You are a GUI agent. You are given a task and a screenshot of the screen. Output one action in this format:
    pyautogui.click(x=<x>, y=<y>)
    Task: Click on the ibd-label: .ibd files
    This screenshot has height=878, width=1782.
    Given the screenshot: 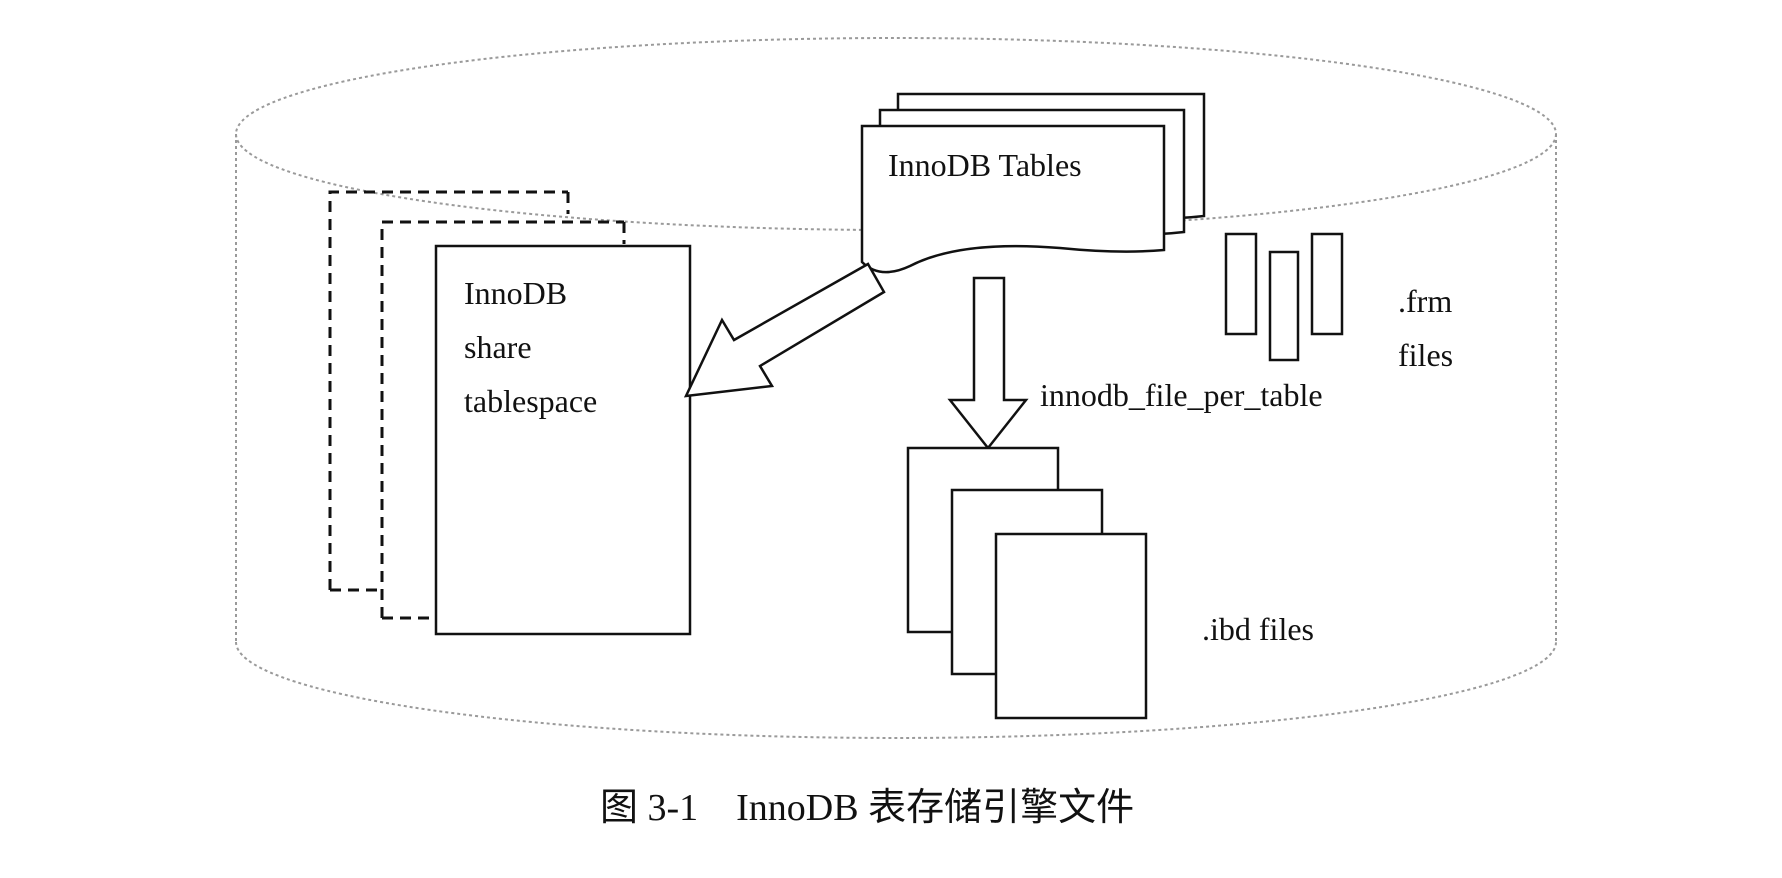 What is the action you would take?
    pyautogui.click(x=1258, y=629)
    